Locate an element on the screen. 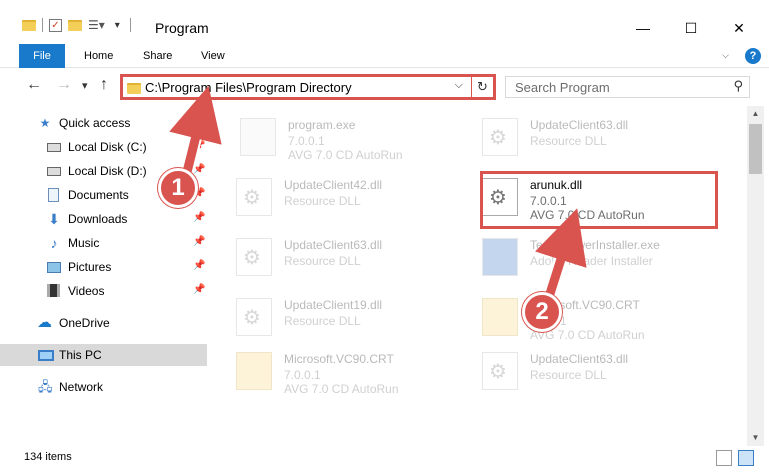  sidebar-item-music: ♪ Music 📌 is located at coordinates (103, 243).